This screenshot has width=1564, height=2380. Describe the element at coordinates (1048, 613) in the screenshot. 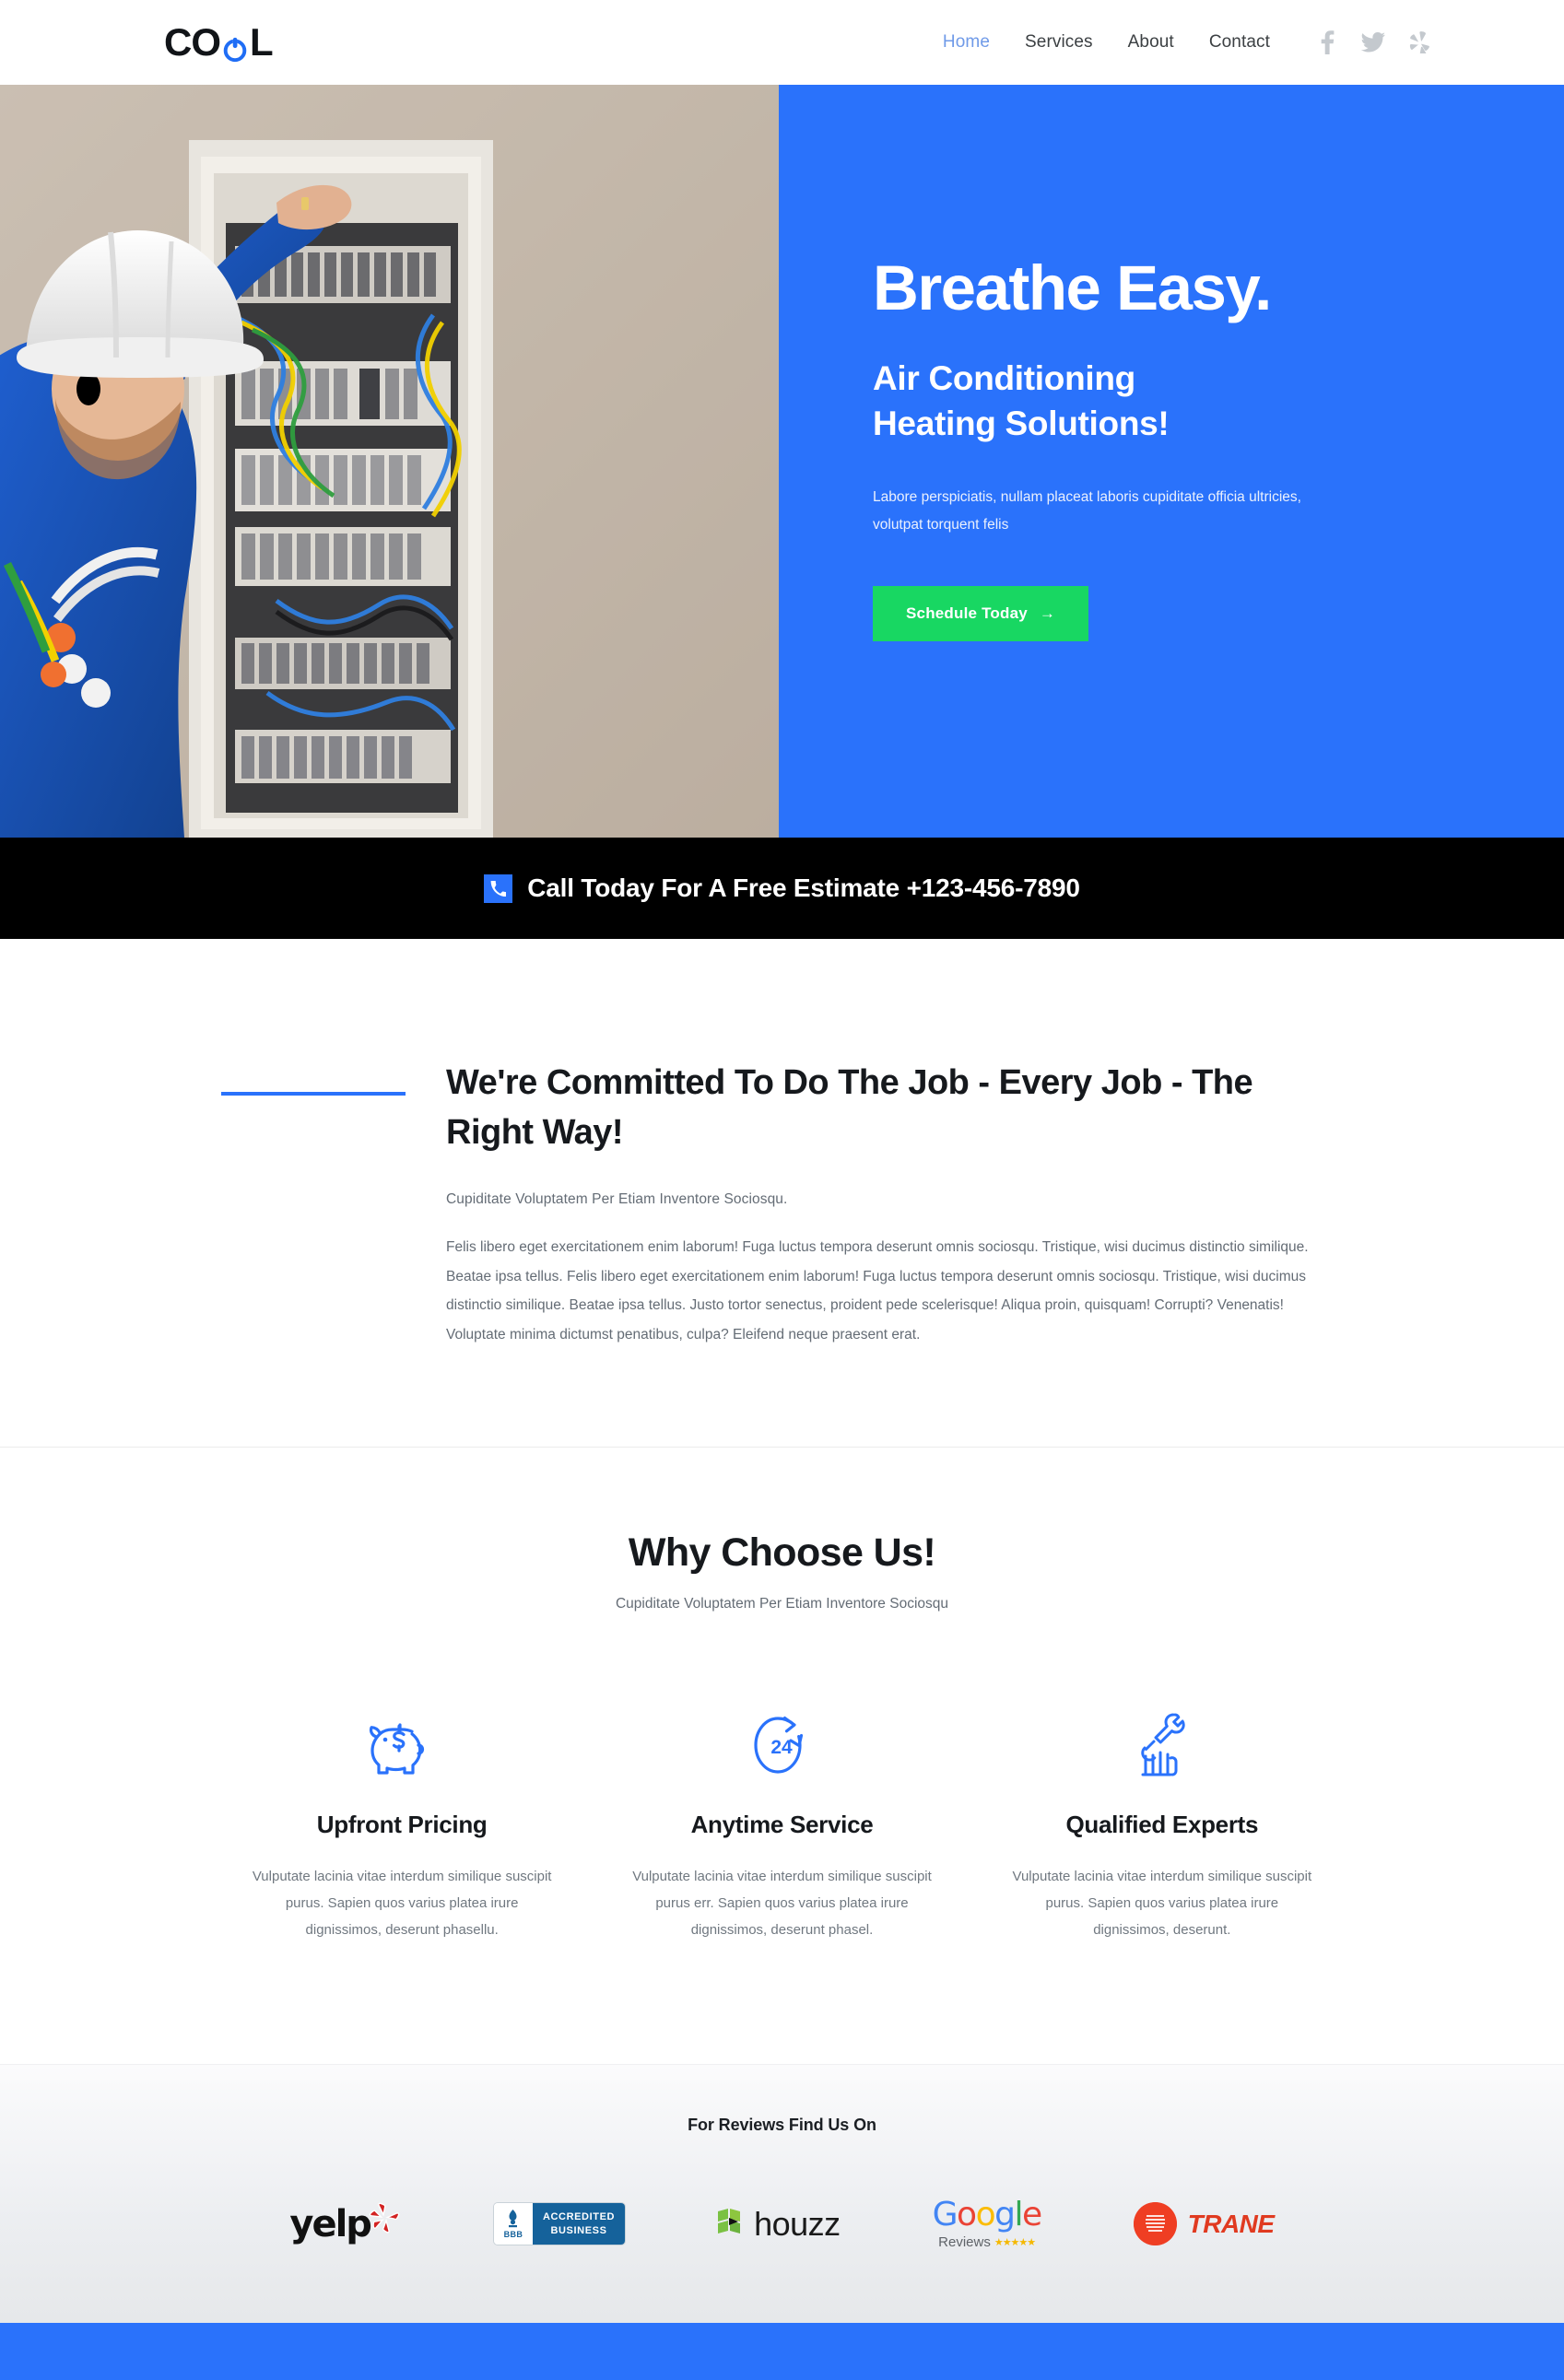

I see `arrow-right-icon: →` at that location.